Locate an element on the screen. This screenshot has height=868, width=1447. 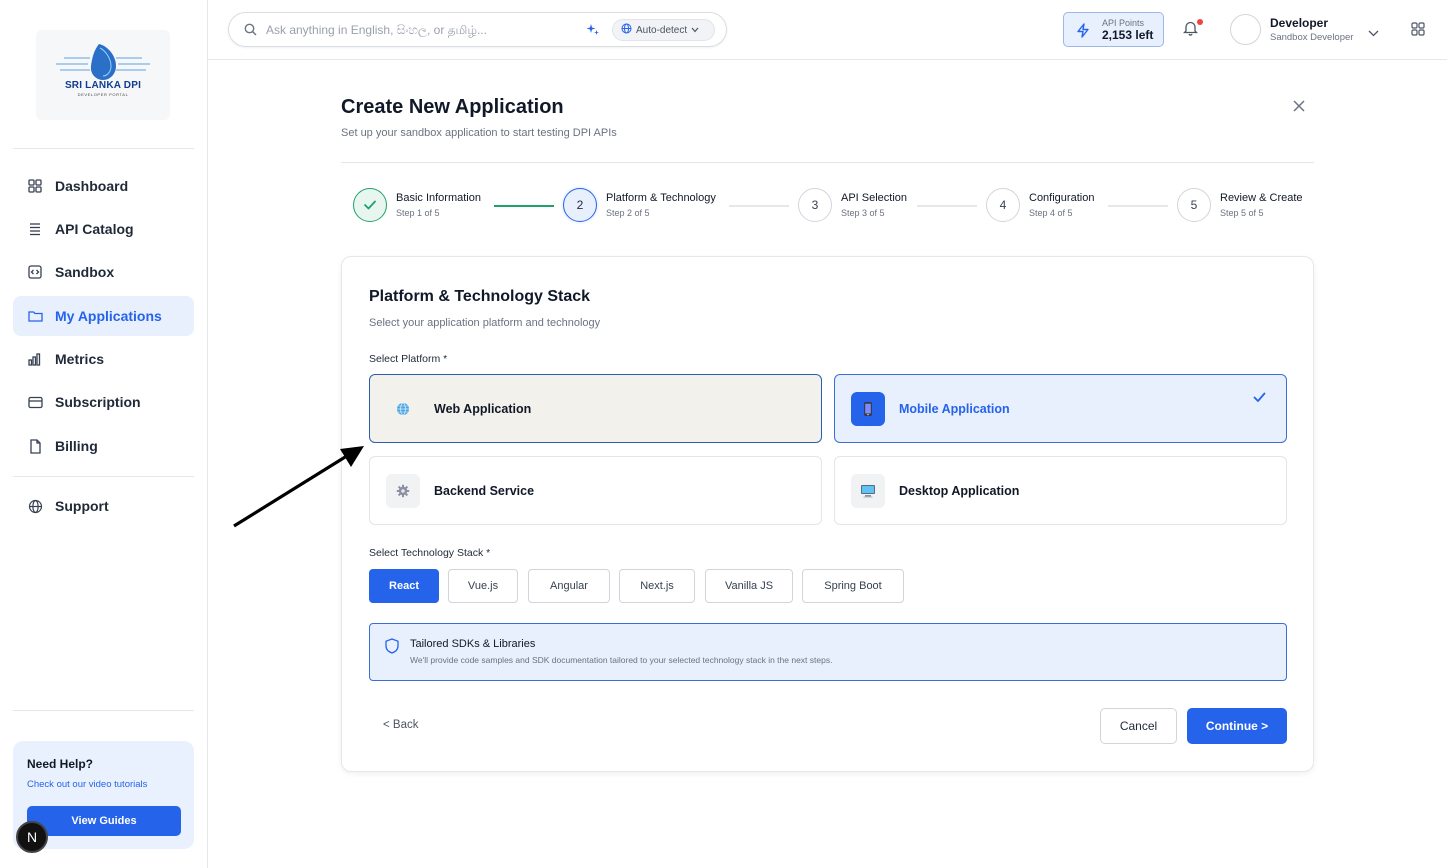
platform-backend-service: Backend Service is located at coordinates (595, 490).